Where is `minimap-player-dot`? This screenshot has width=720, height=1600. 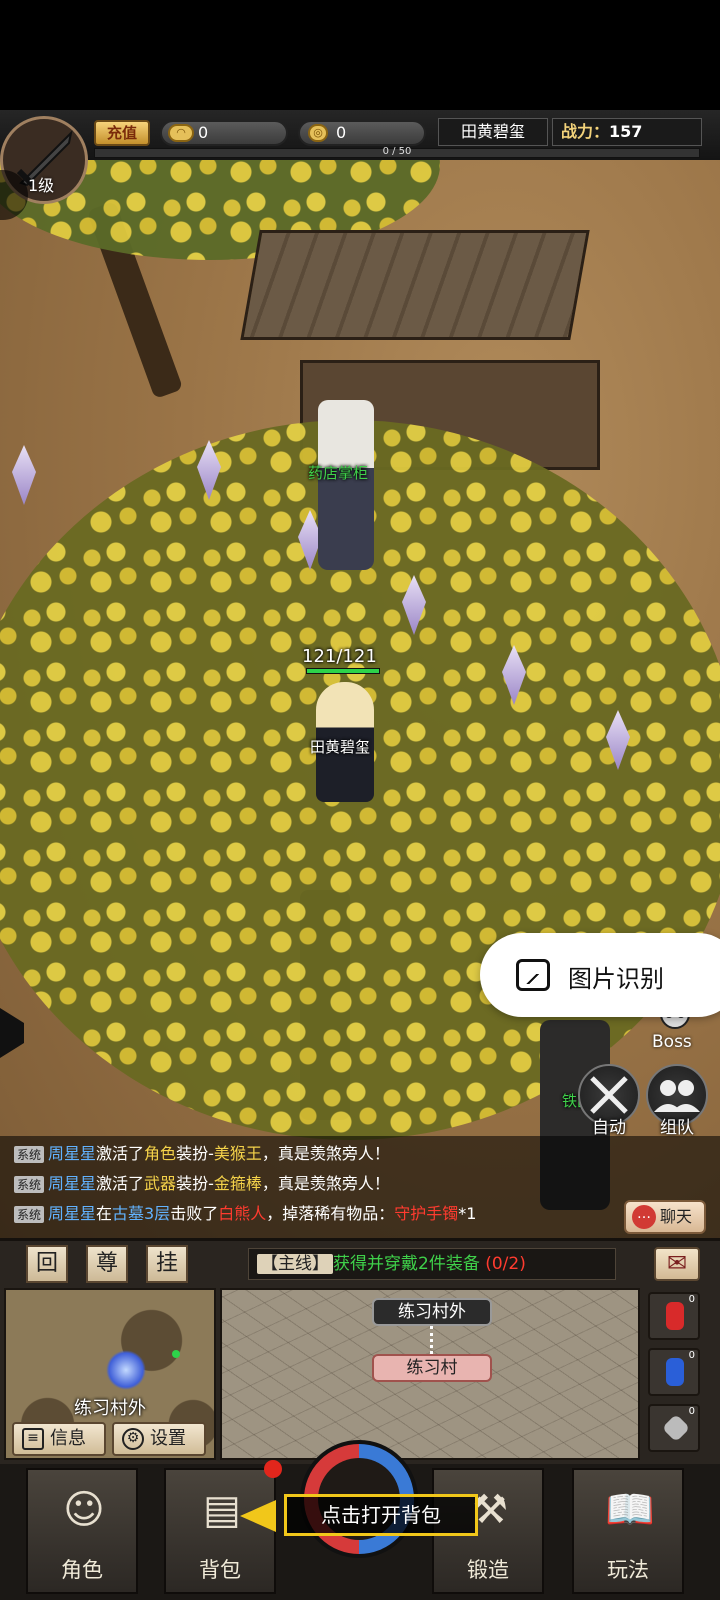 minimap-player-dot is located at coordinates (176, 1354).